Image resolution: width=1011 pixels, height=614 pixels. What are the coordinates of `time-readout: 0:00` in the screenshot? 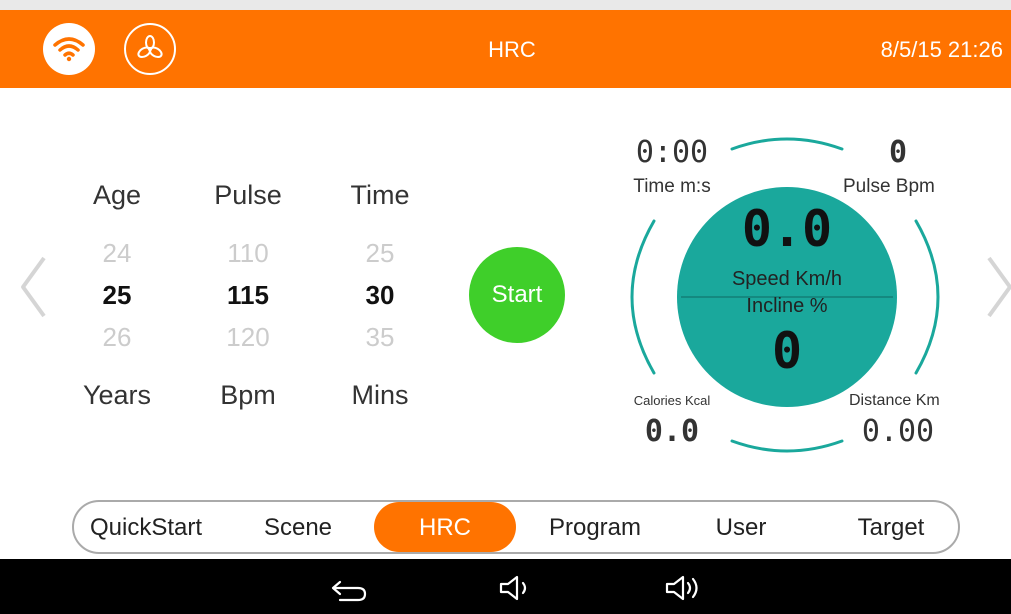 It's located at (672, 152).